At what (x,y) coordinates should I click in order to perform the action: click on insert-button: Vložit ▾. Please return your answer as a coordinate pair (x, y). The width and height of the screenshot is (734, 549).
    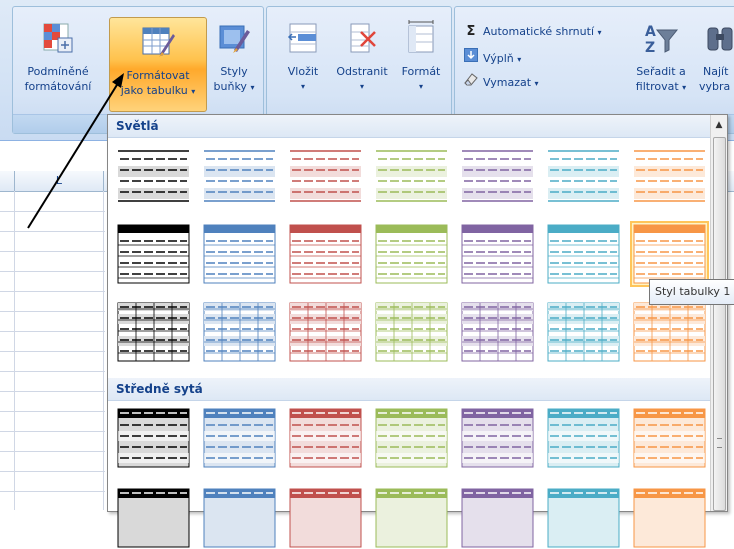
    Looking at the image, I should click on (303, 66).